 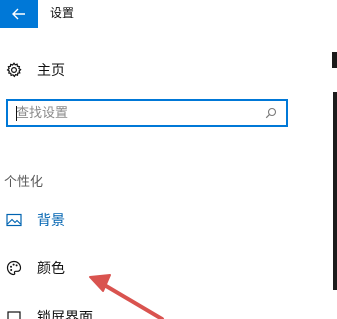 I want to click on text-caret, so click(x=16, y=113).